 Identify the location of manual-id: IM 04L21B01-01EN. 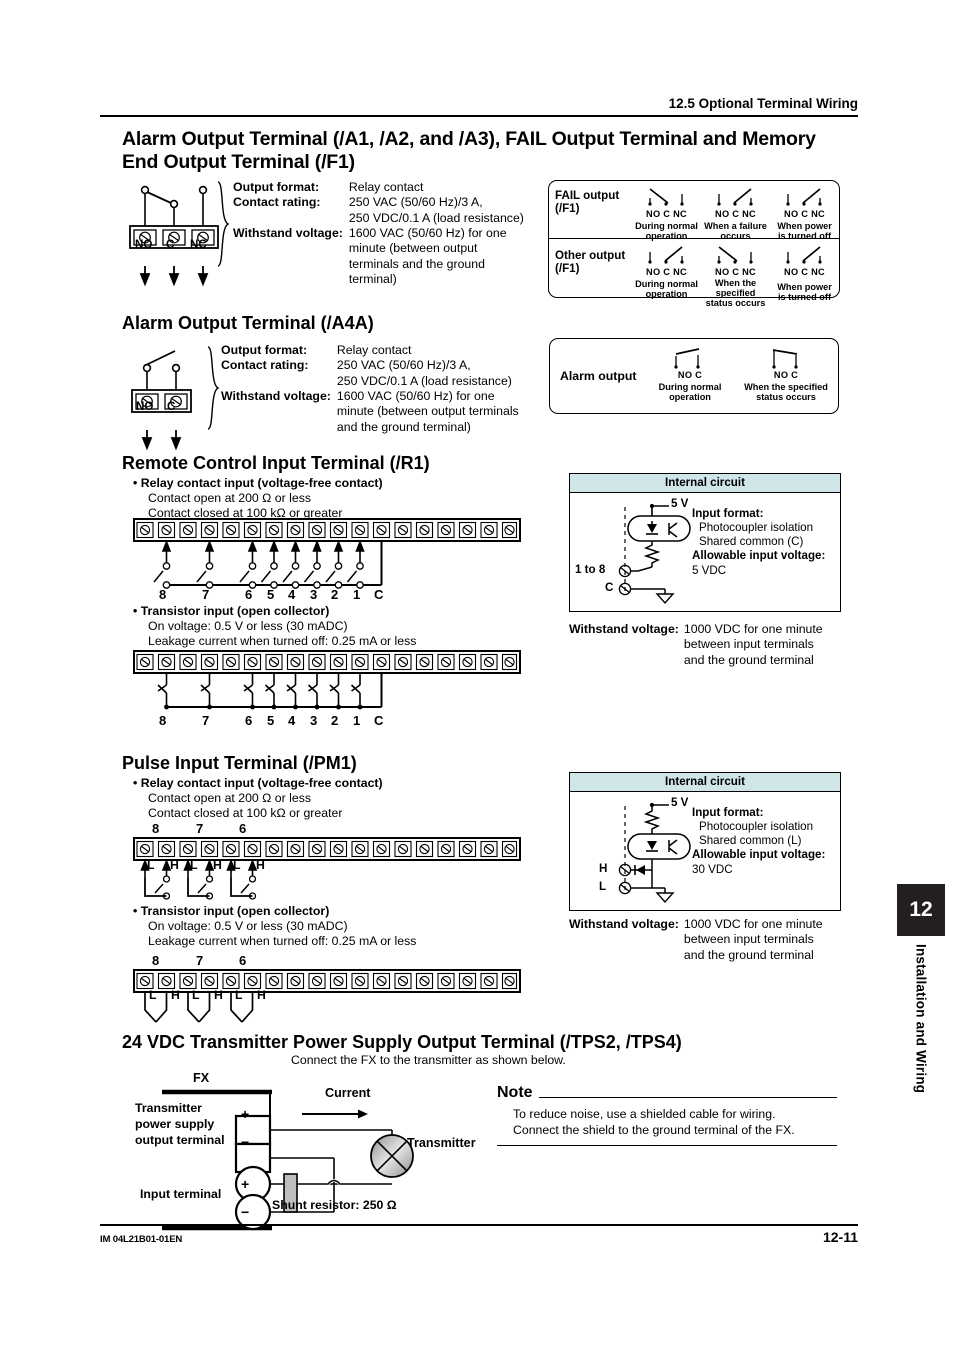
(141, 1239).